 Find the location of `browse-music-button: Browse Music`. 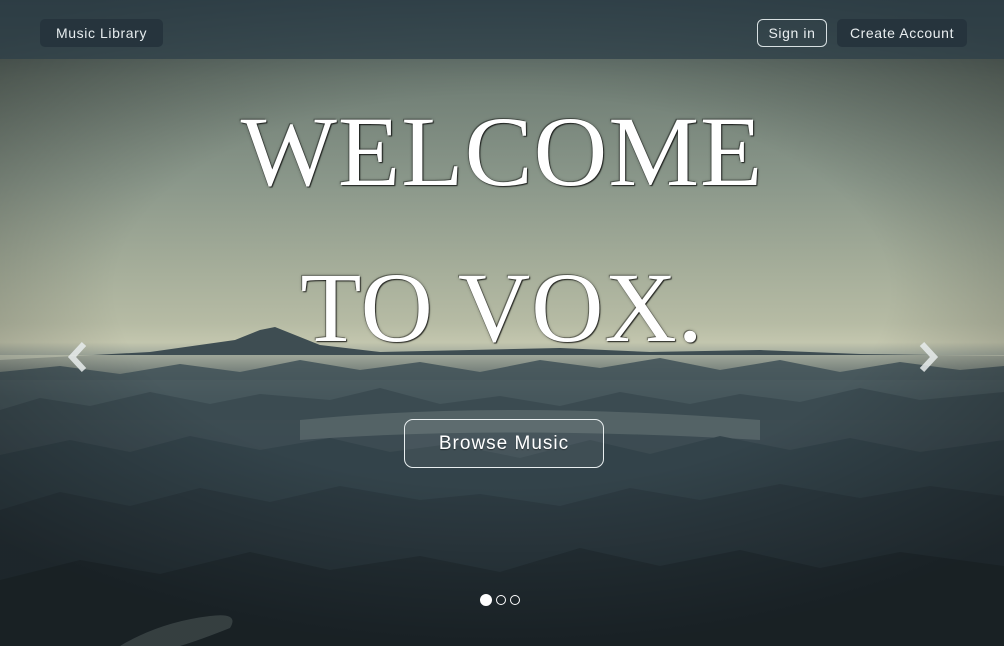

browse-music-button: Browse Music is located at coordinates (504, 443).